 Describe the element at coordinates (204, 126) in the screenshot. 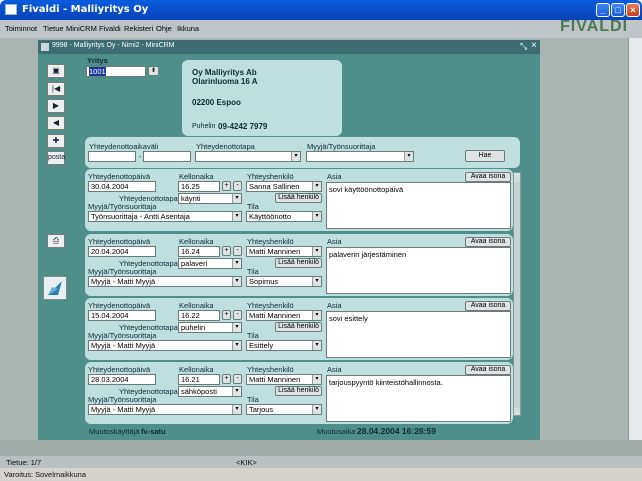

I see `phone-label: Puhelin` at that location.